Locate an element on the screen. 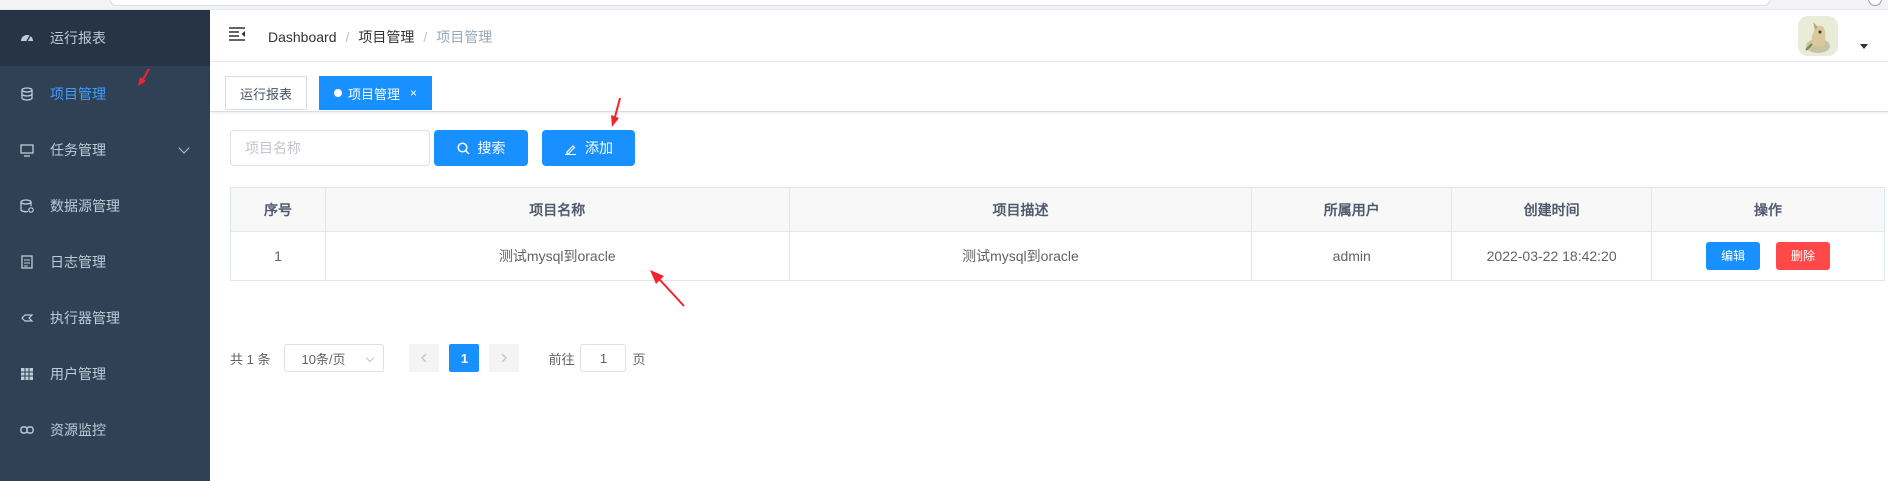 This screenshot has height=481, width=1888. search-button: 搜索 is located at coordinates (481, 148).